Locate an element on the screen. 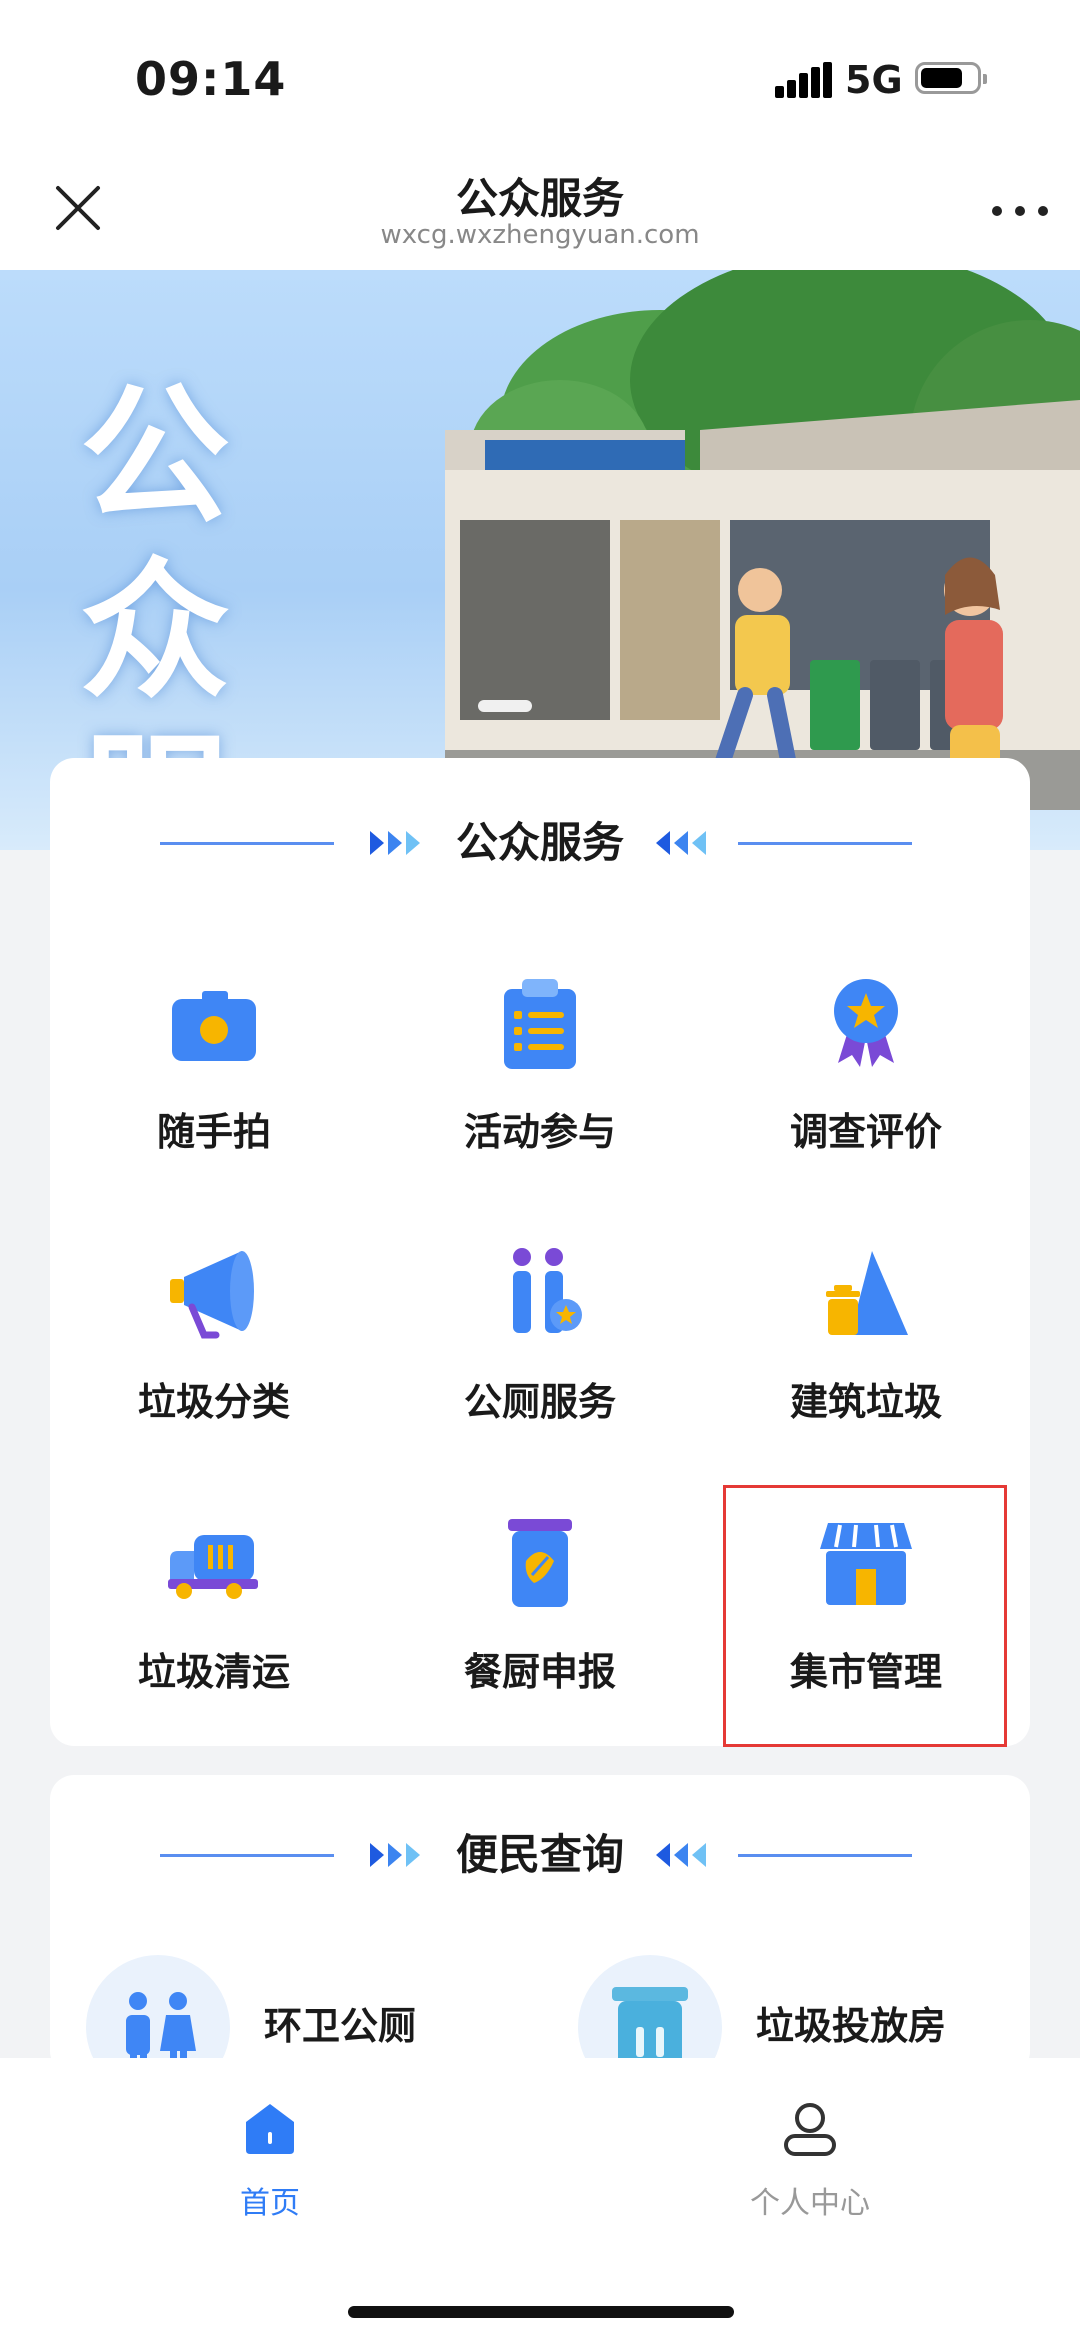  service-label: 垃圾清运 is located at coordinates (213, 1672).